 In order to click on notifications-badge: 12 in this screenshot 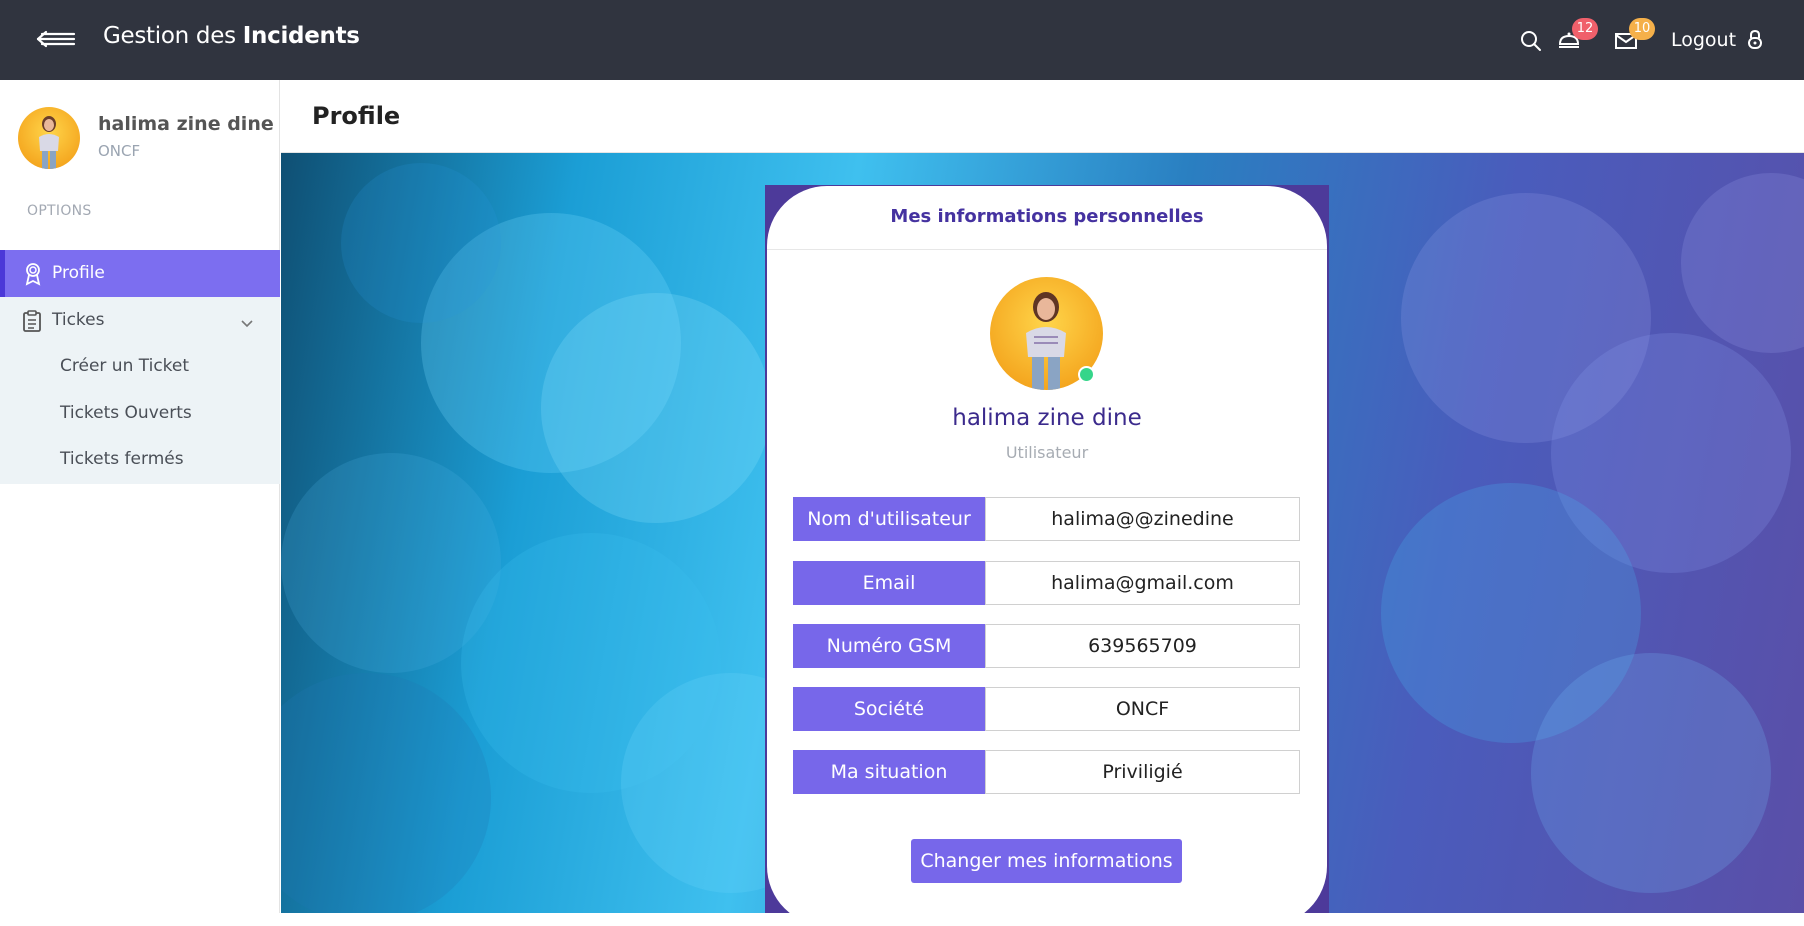, I will do `click(1585, 29)`.